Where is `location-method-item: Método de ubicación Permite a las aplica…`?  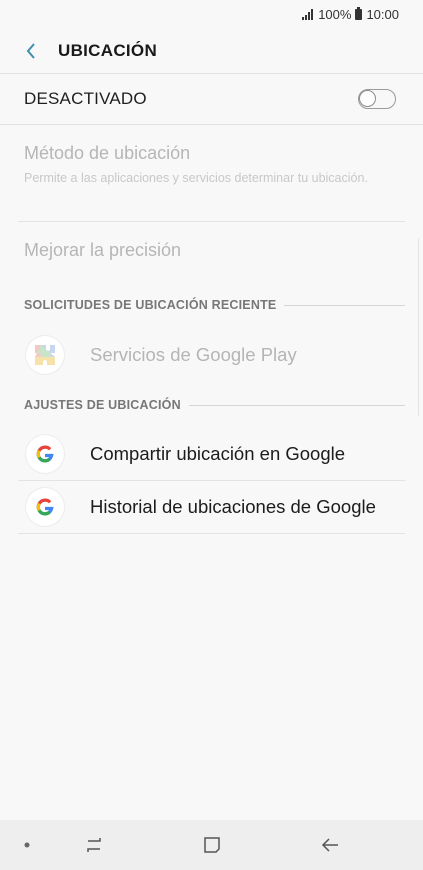 location-method-item: Método de ubicación Permite a las aplica… is located at coordinates (213, 165).